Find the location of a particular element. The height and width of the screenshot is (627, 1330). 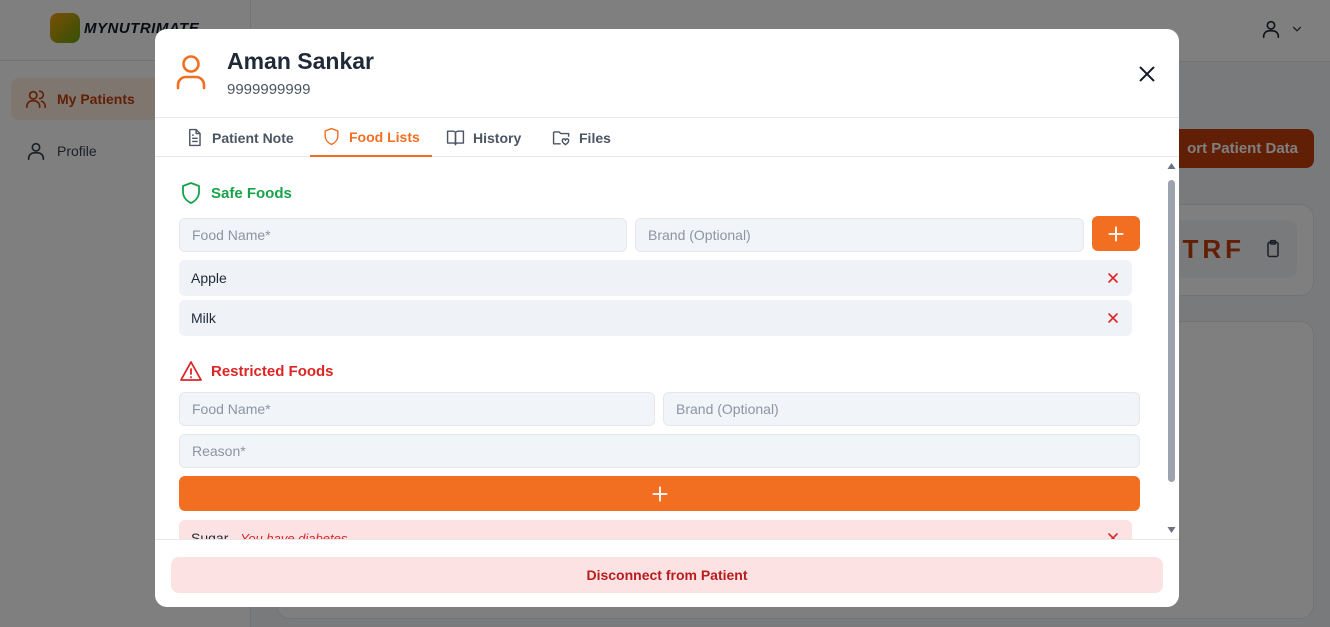

food-name: Sugar is located at coordinates (210, 534).